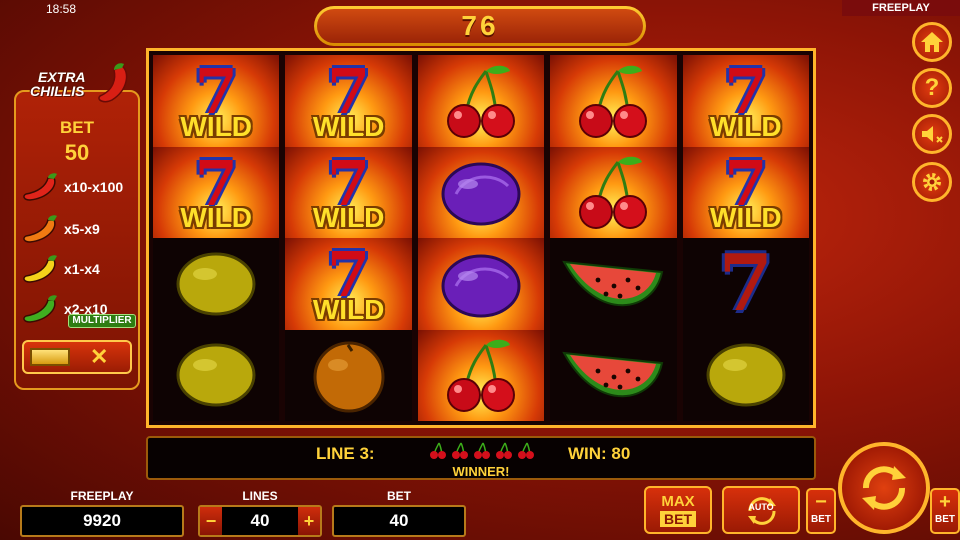 The image size is (960, 540). I want to click on mode-indicator: FREEPLAY, so click(901, 8).